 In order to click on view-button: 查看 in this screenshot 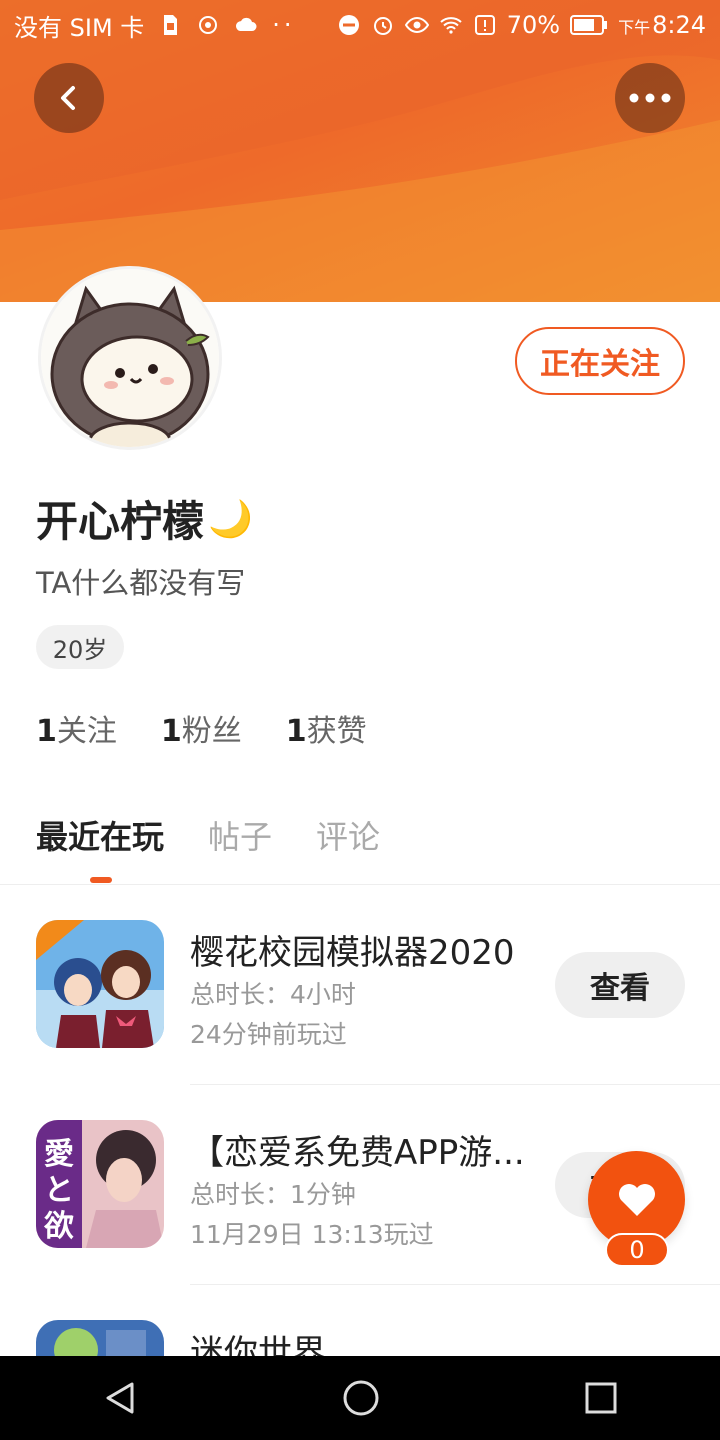, I will do `click(620, 985)`.